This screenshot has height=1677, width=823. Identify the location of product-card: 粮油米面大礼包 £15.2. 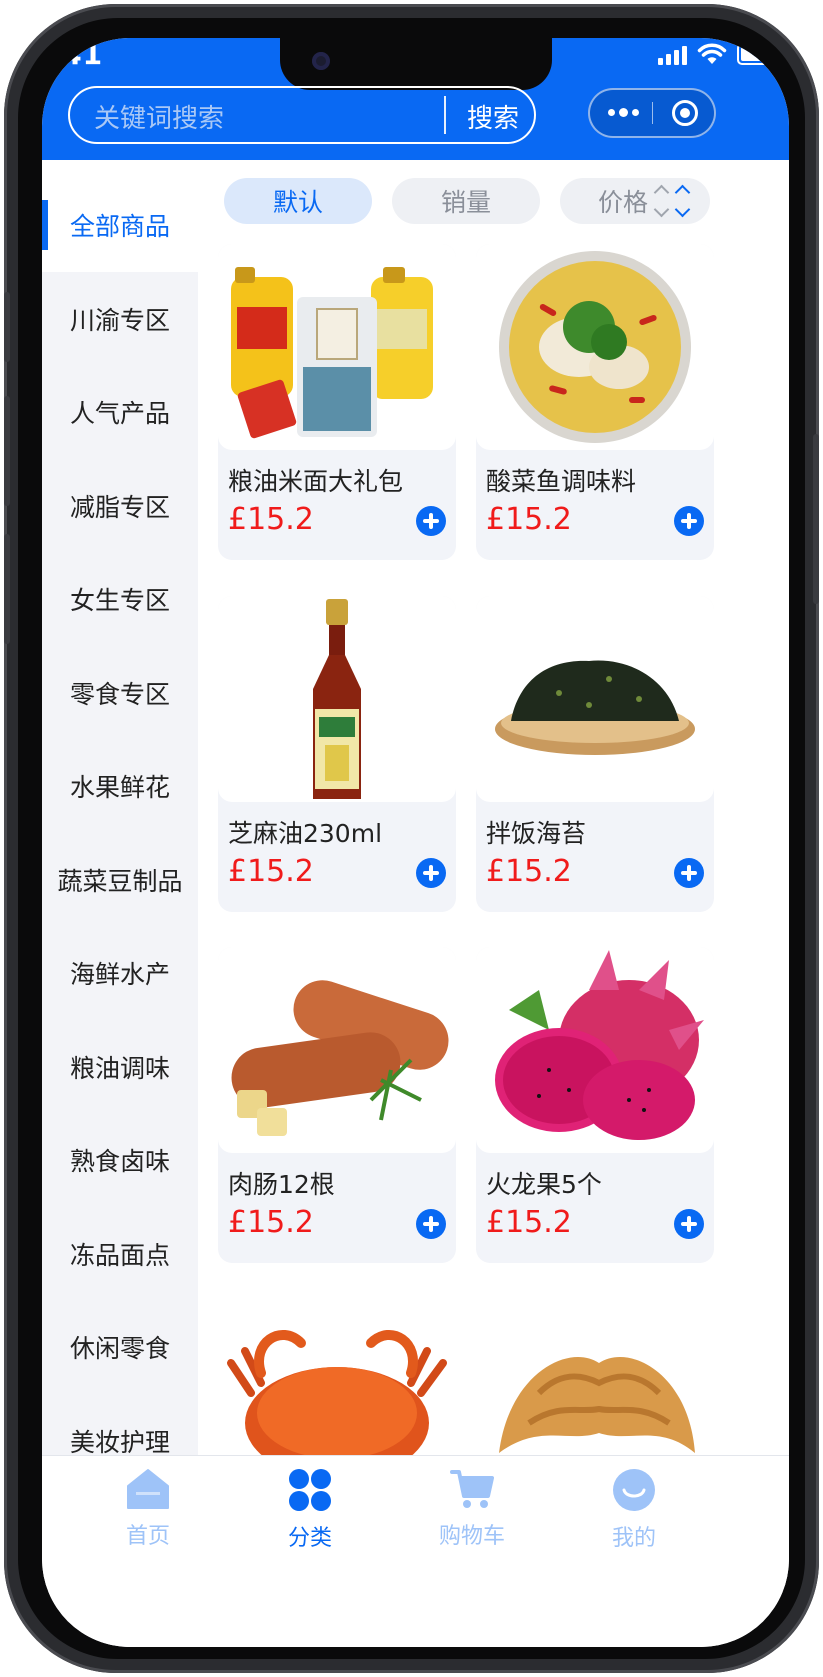
(337, 402).